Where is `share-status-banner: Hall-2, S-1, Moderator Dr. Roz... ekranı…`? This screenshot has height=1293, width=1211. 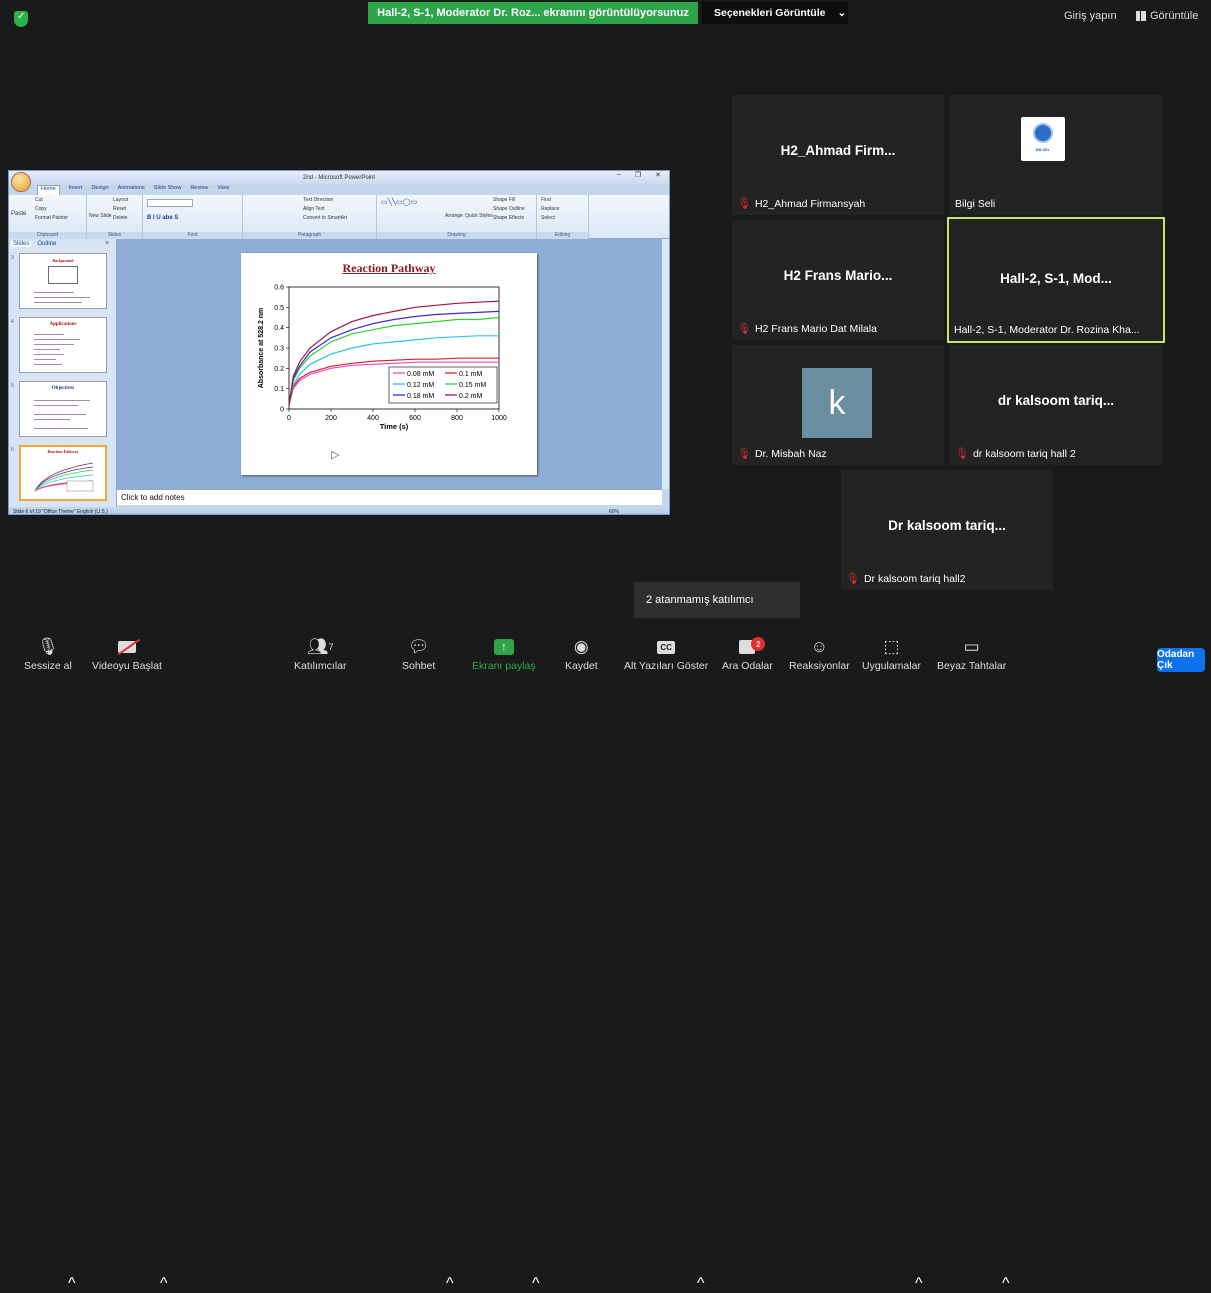 share-status-banner: Hall-2, S-1, Moderator Dr. Roz... ekranı… is located at coordinates (533, 13).